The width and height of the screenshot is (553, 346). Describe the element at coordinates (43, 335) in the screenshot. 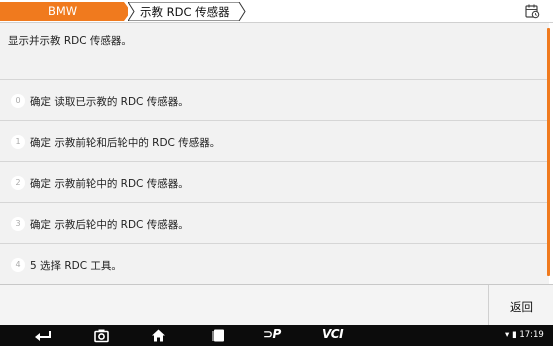

I see `back-arrow-icon` at that location.